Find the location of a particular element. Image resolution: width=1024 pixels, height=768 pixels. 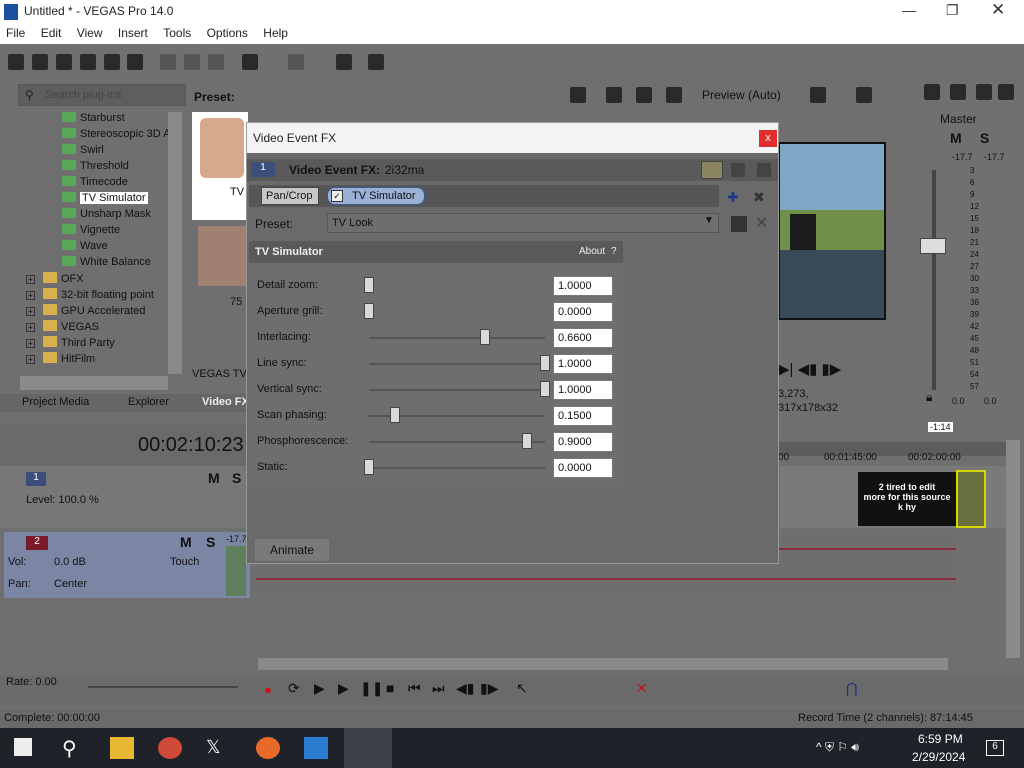

split-screen-icon is located at coordinates (644, 95).